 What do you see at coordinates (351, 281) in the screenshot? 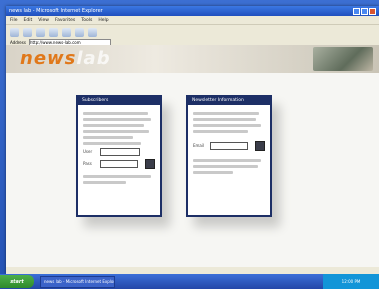
I see `system-tray-clock: 12:00 PM` at bounding box center [351, 281].